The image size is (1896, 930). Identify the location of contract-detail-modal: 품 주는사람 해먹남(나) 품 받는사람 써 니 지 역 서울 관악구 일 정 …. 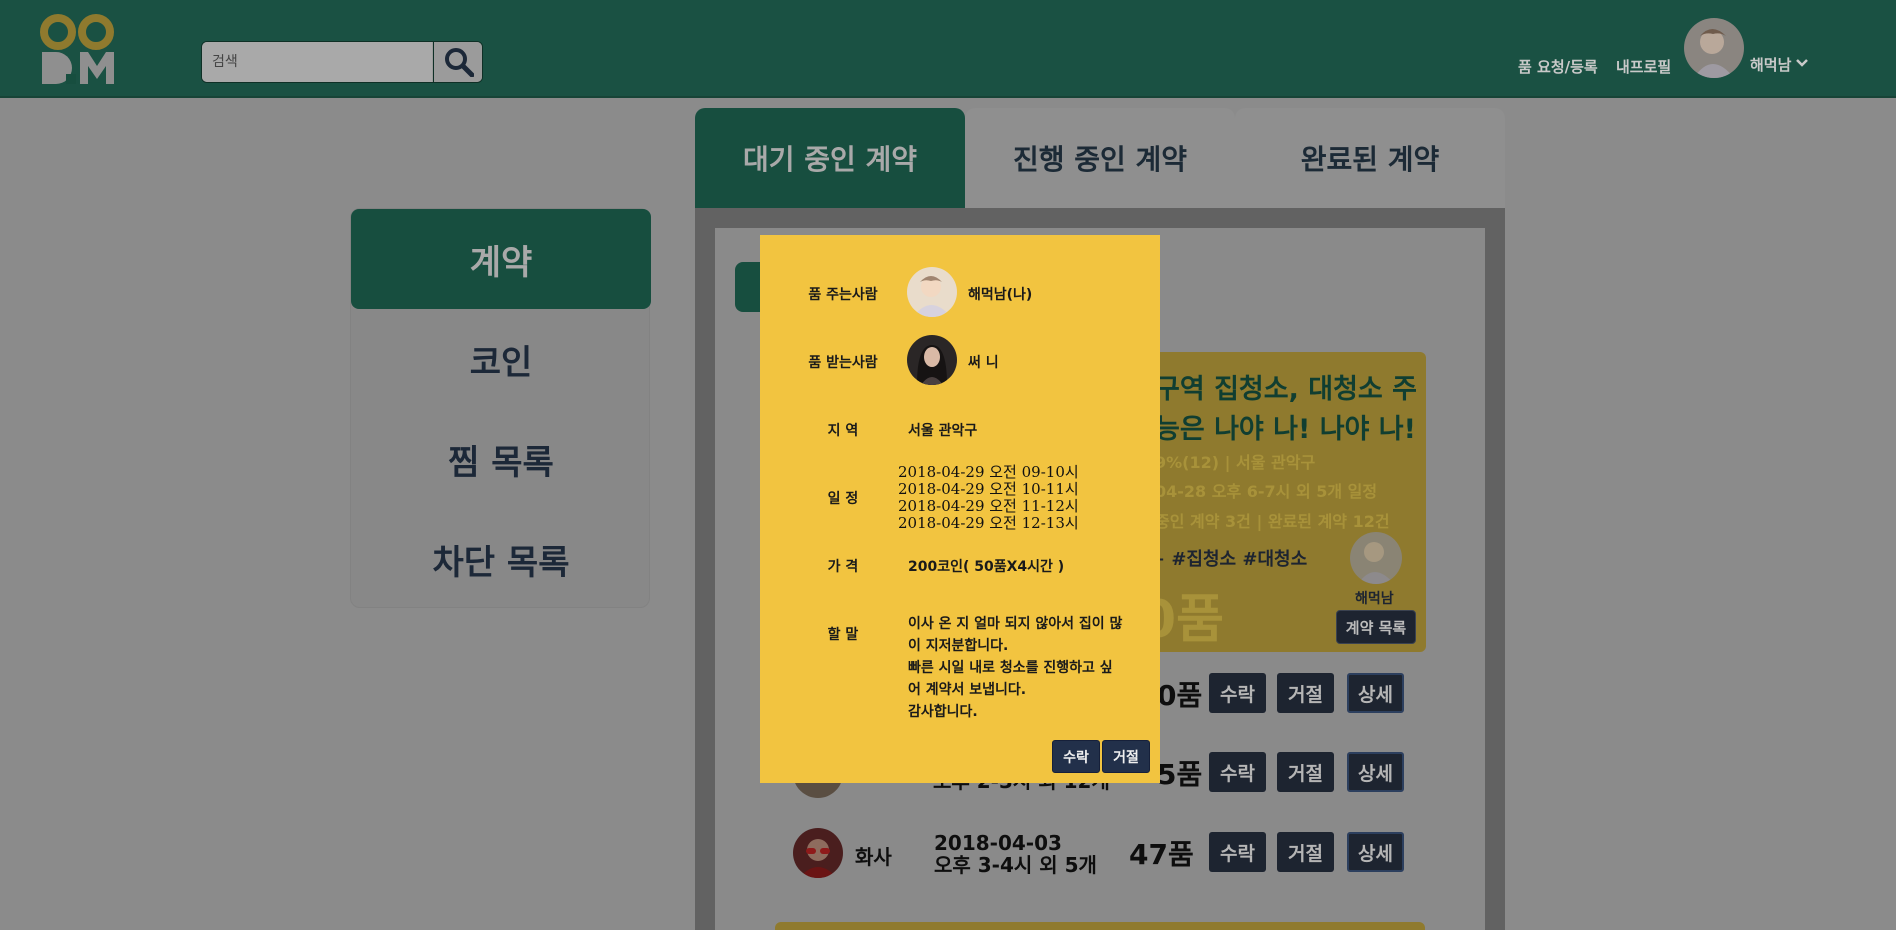
(960, 509).